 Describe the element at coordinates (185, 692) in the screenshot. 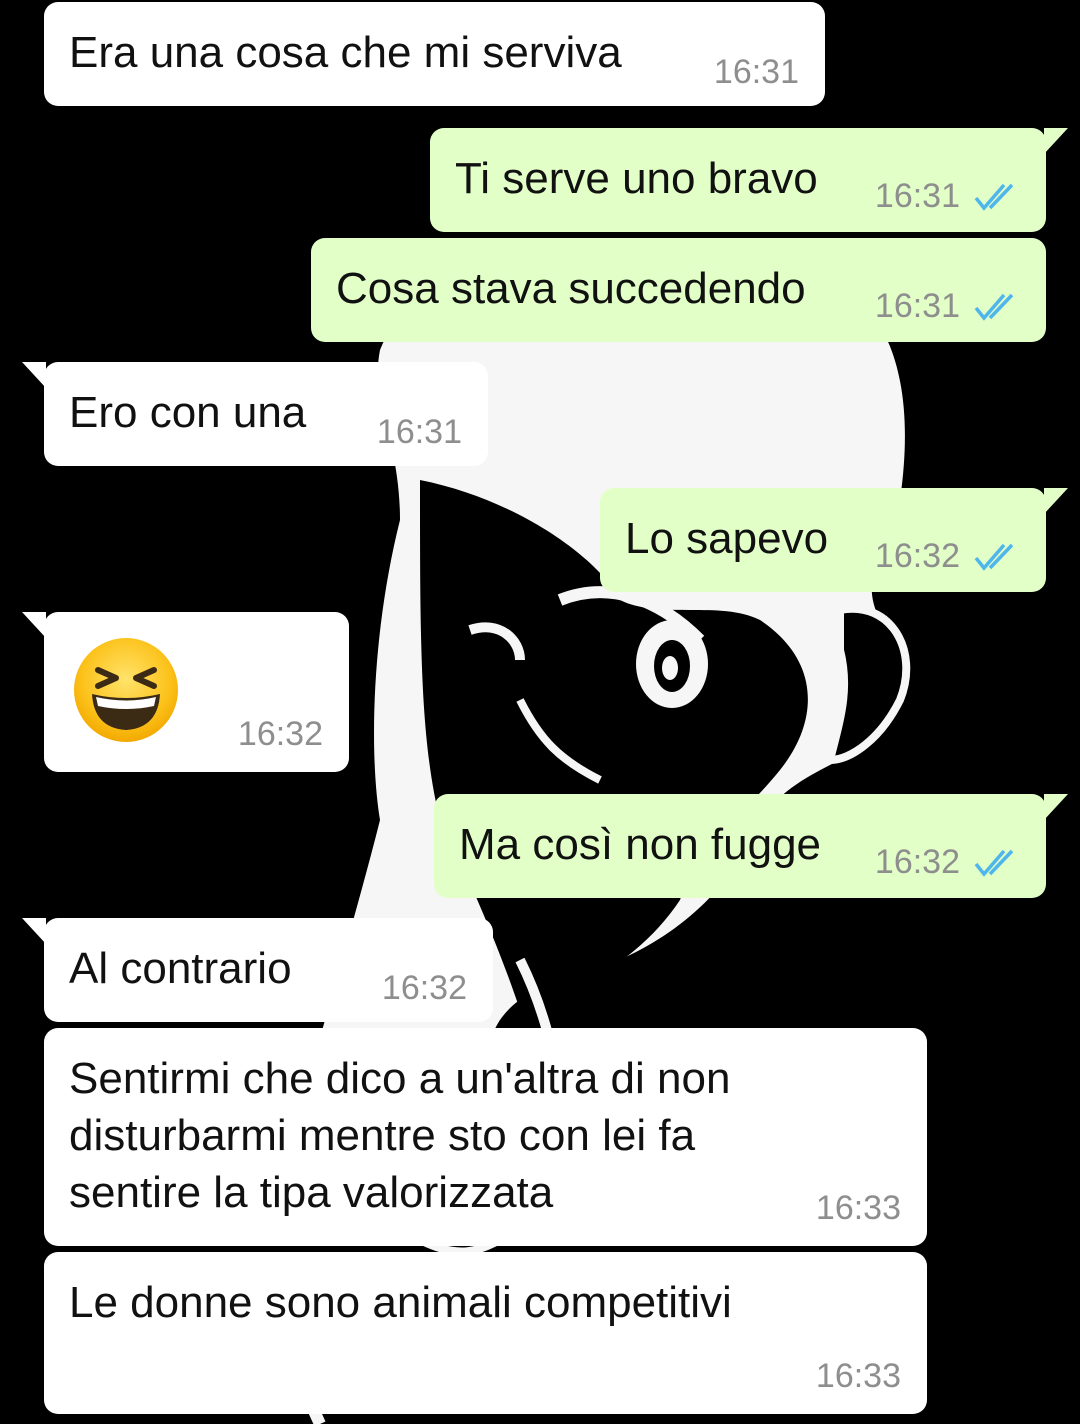

I see `message-bubble-incoming: 16:32` at that location.